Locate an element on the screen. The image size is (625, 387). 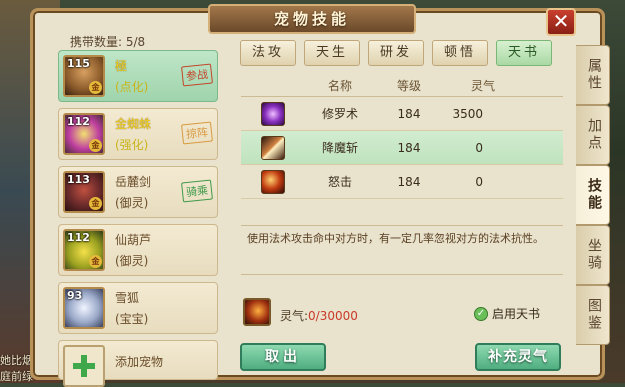
take-out-button: 取出 is located at coordinates (283, 357).